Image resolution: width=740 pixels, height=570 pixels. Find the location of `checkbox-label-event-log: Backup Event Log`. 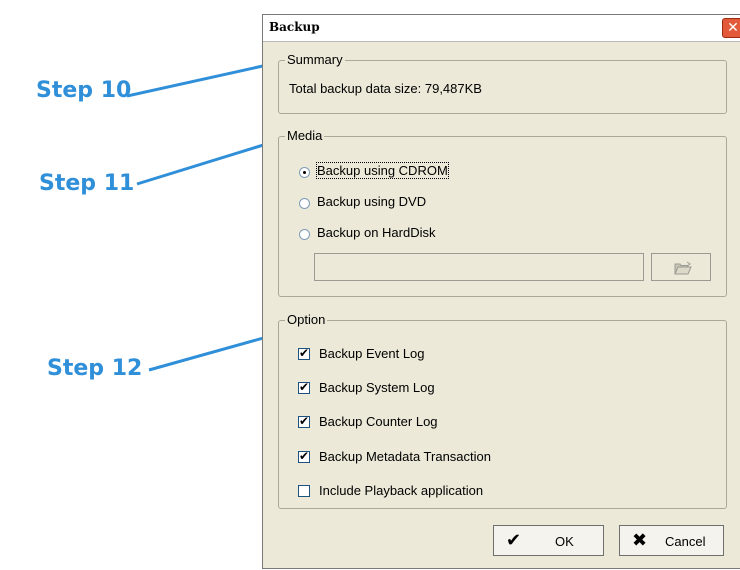

checkbox-label-event-log: Backup Event Log is located at coordinates (372, 353).